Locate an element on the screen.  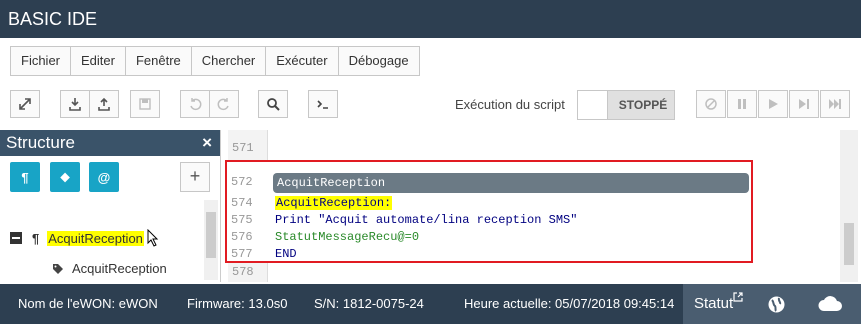
code-line: 577 END is located at coordinates (489, 254).